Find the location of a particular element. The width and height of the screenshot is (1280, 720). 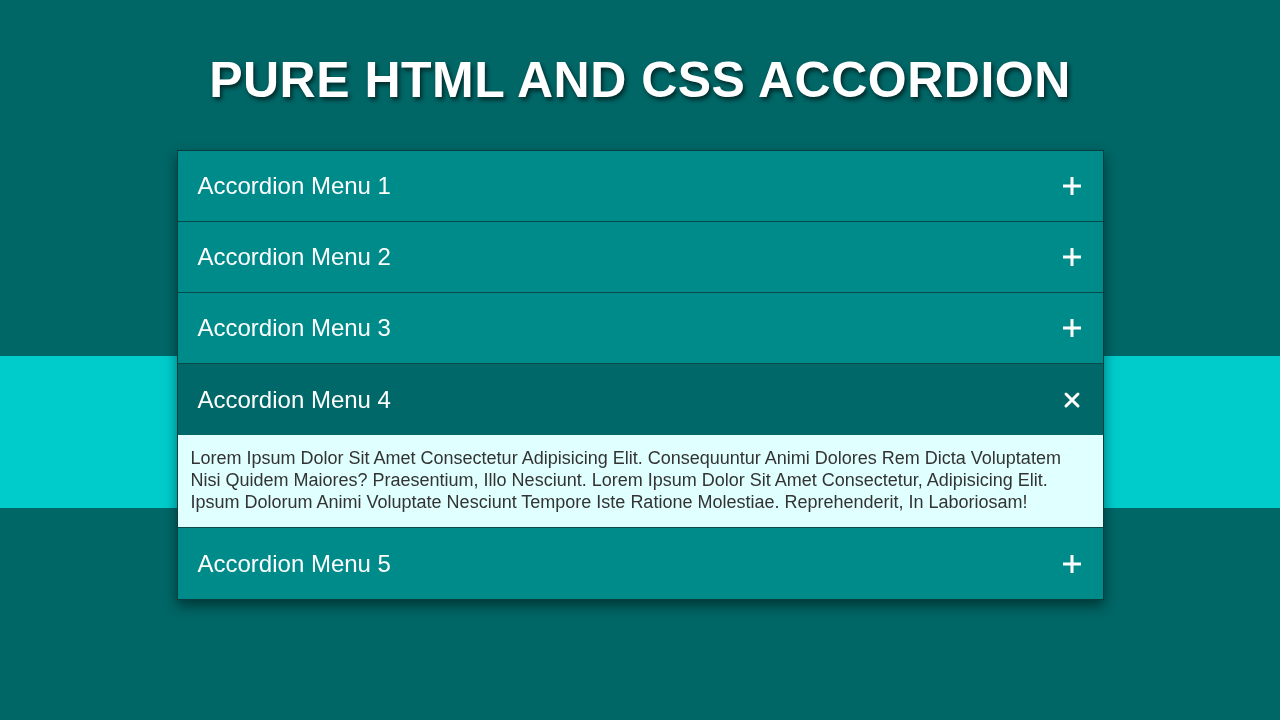

accordion-header: Accordion Menu 4 is located at coordinates (640, 399).